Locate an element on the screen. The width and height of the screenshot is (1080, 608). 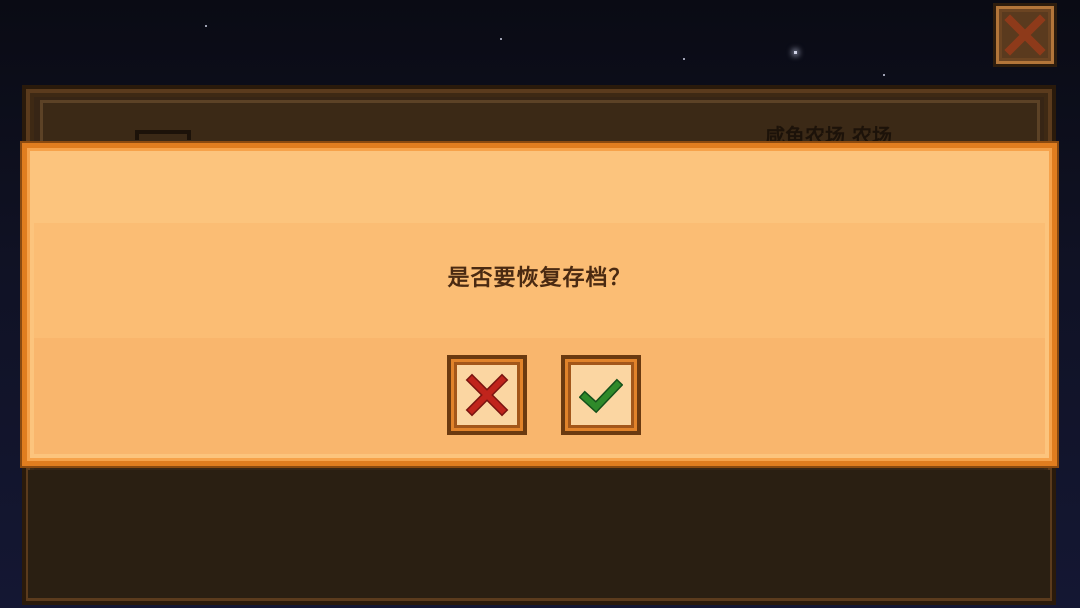
close-x-icon is located at coordinates (1025, 35).